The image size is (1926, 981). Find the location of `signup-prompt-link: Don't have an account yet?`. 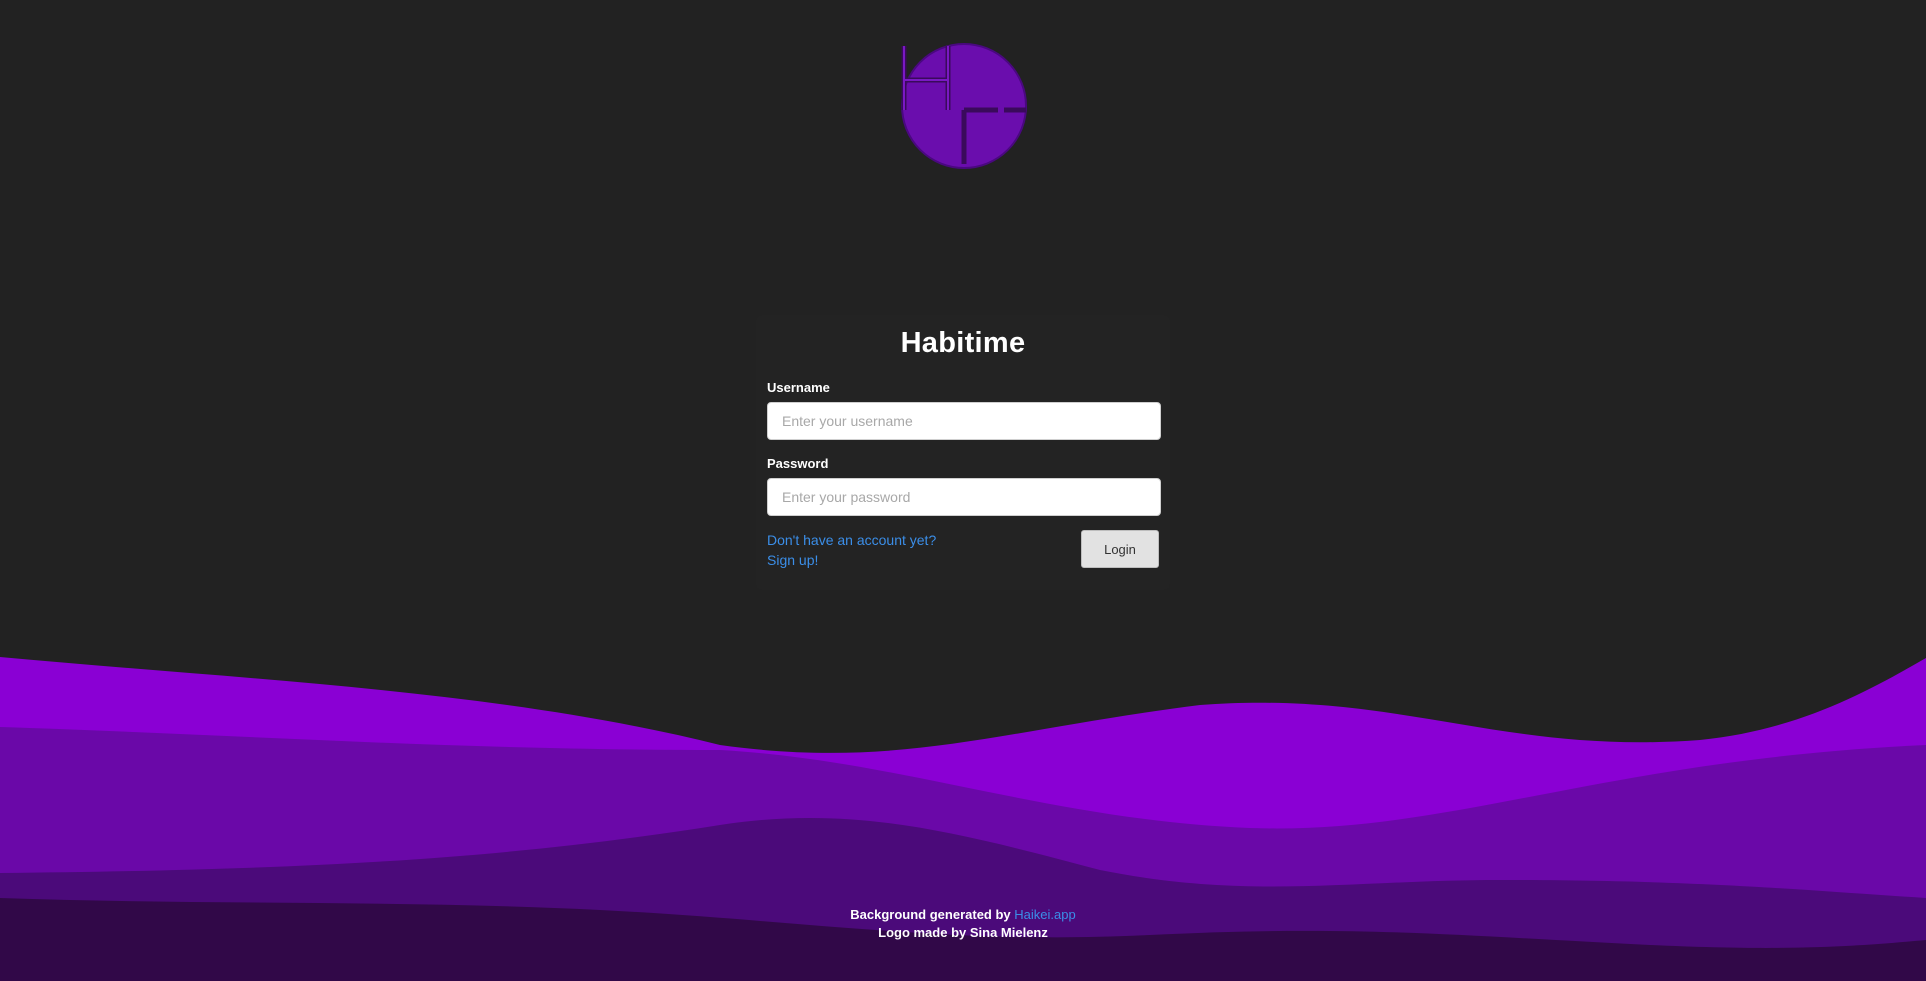

signup-prompt-link: Don't have an account yet? is located at coordinates (851, 540).